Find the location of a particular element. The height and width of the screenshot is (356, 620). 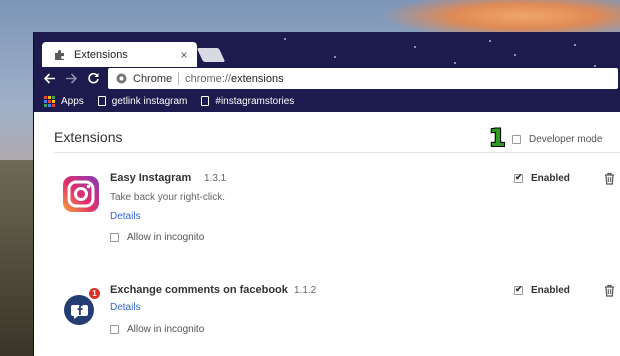

back-button is located at coordinates (49, 79).